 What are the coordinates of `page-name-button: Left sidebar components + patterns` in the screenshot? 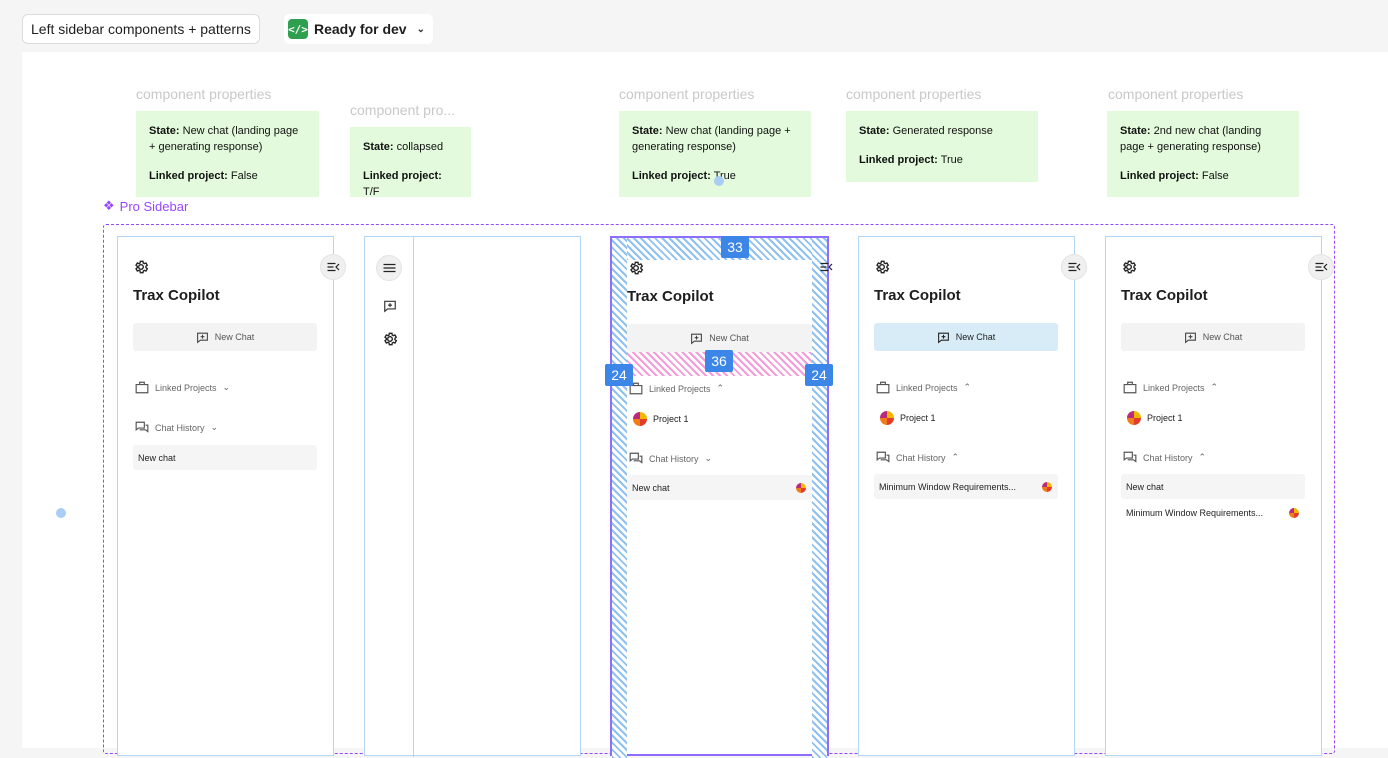 It's located at (141, 29).